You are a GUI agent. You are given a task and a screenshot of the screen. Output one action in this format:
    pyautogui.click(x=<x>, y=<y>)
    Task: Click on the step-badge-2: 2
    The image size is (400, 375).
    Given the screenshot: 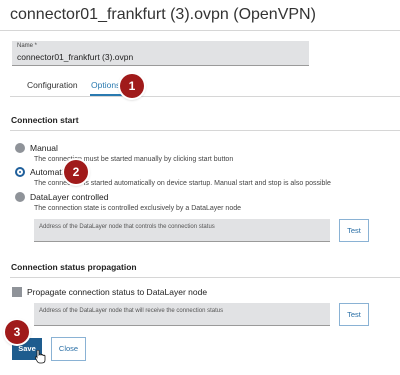 What is the action you would take?
    pyautogui.click(x=76, y=172)
    